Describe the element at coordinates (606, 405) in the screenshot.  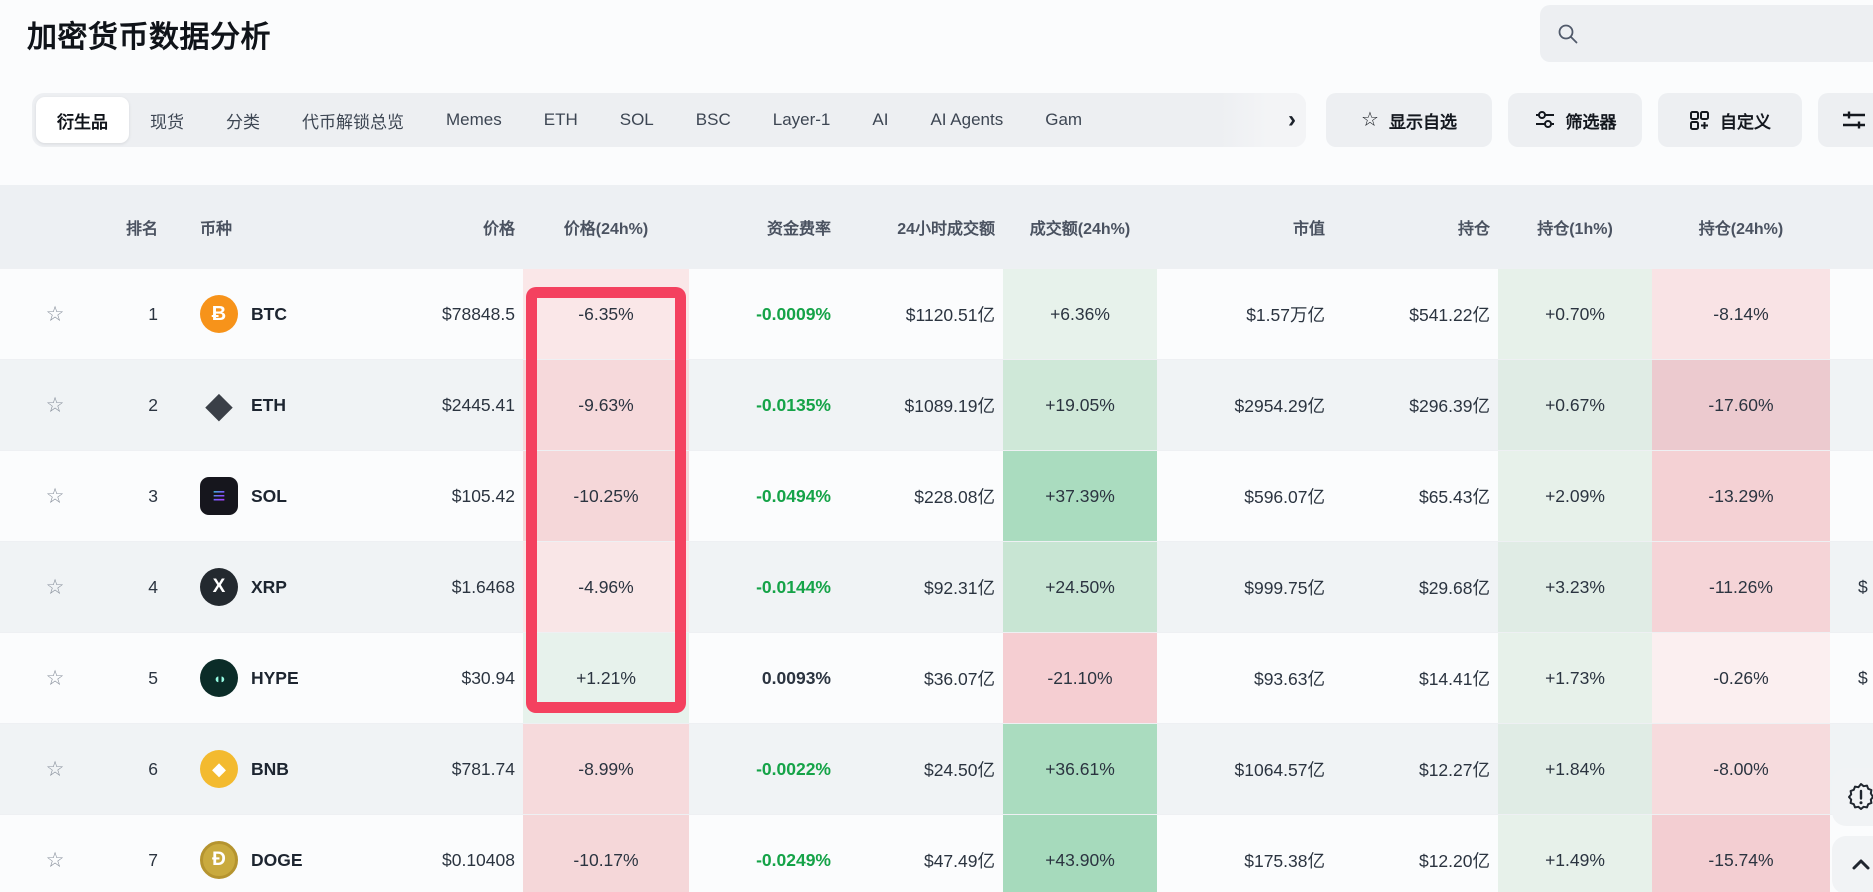
I see `price-change-24h-cell: -9.63%` at that location.